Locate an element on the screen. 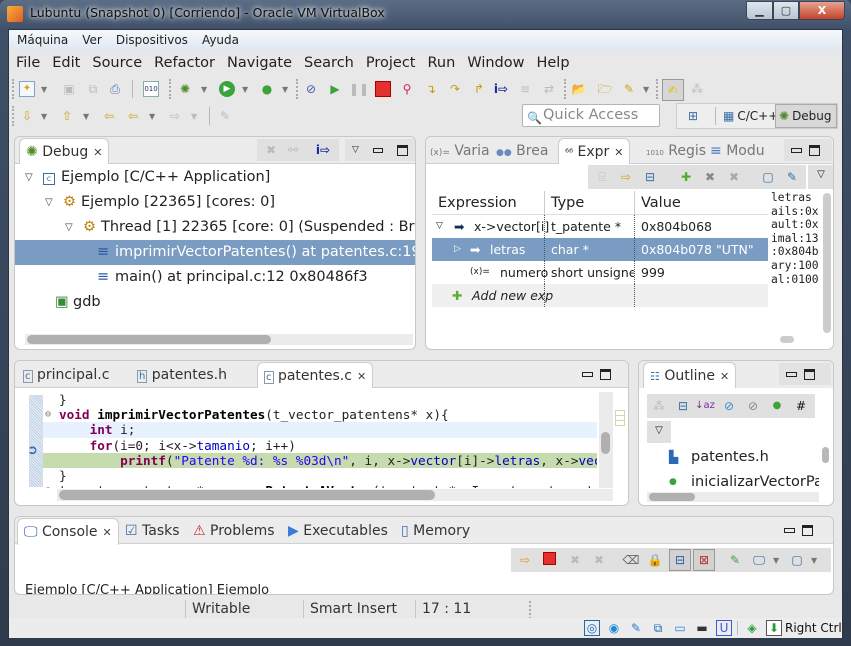  open-type-icon: 📂 is located at coordinates (579, 89).